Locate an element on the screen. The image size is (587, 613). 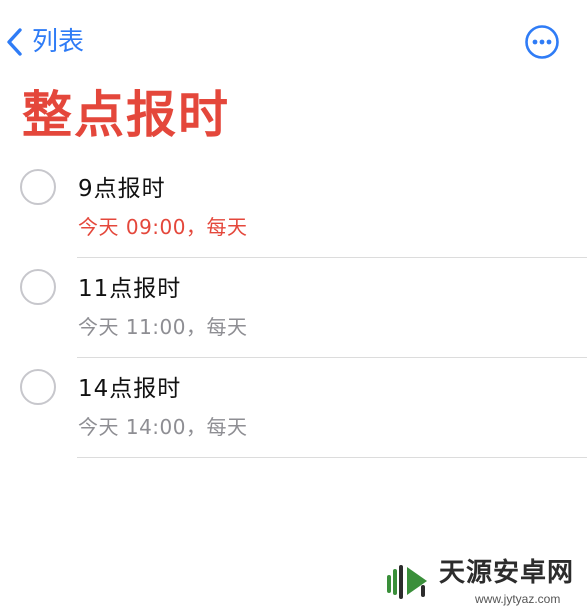
row-divider is located at coordinates (332, 457).